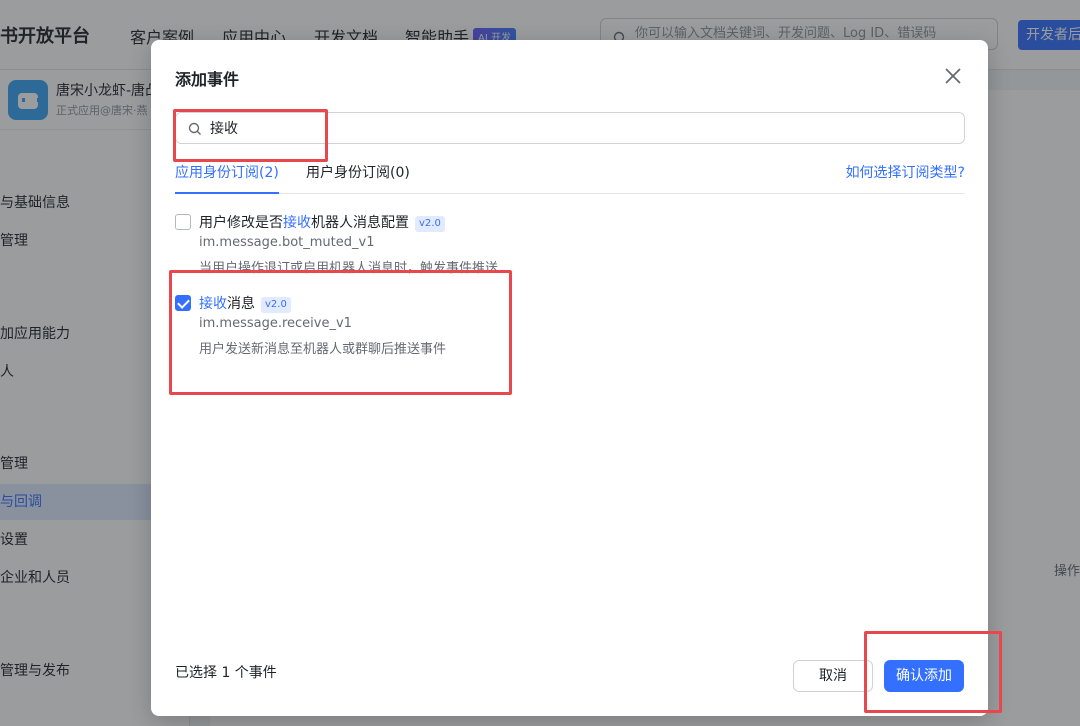 The height and width of the screenshot is (726, 1080). Describe the element at coordinates (360, 223) in the screenshot. I see `event-title-suffix: 机器人消息配置` at that location.